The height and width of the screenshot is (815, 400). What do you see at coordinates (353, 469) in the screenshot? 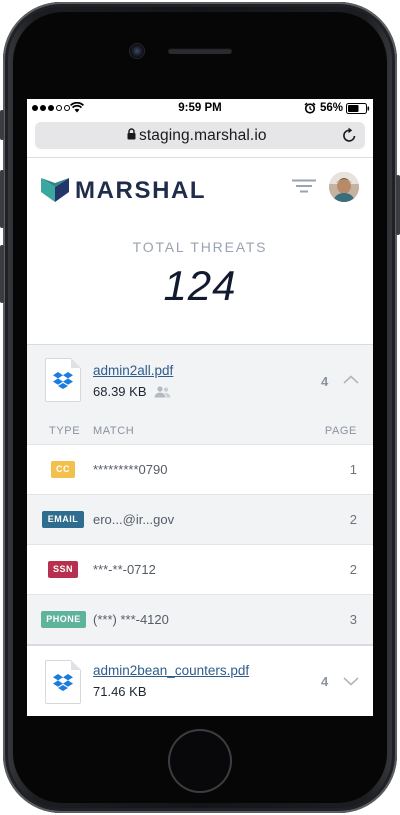
I see `page-number: 1` at bounding box center [353, 469].